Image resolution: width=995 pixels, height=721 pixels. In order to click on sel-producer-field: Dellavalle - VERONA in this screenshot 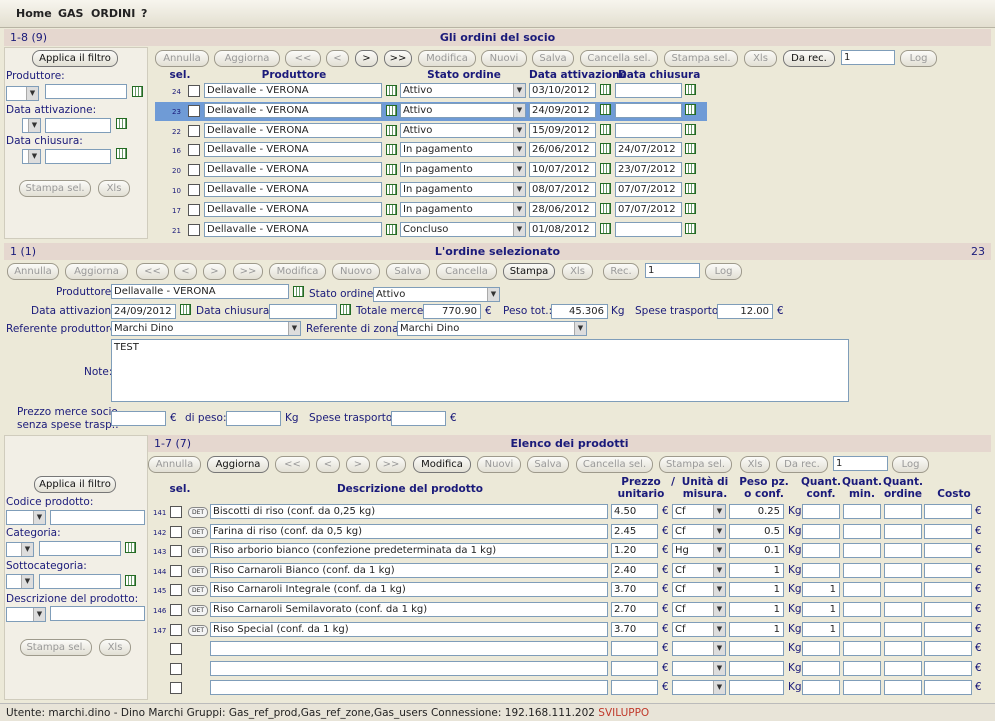, I will do `click(200, 291)`.